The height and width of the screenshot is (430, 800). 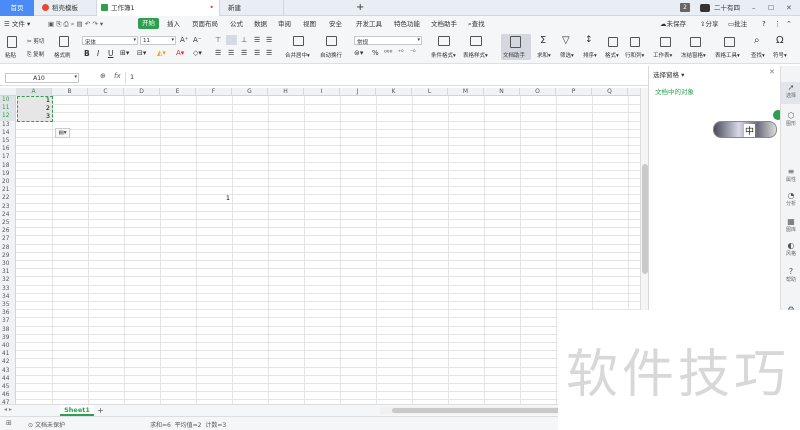 What do you see at coordinates (309, 24) in the screenshot?
I see `menu-view: 视图` at bounding box center [309, 24].